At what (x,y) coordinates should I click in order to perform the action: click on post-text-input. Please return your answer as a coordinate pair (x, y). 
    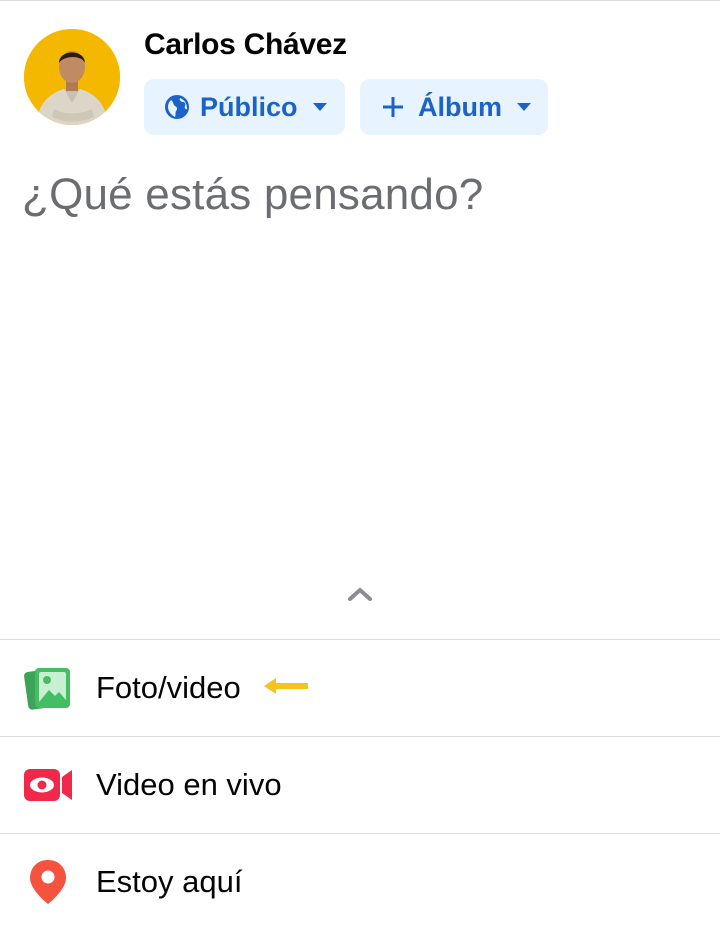
    Looking at the image, I should click on (362, 195).